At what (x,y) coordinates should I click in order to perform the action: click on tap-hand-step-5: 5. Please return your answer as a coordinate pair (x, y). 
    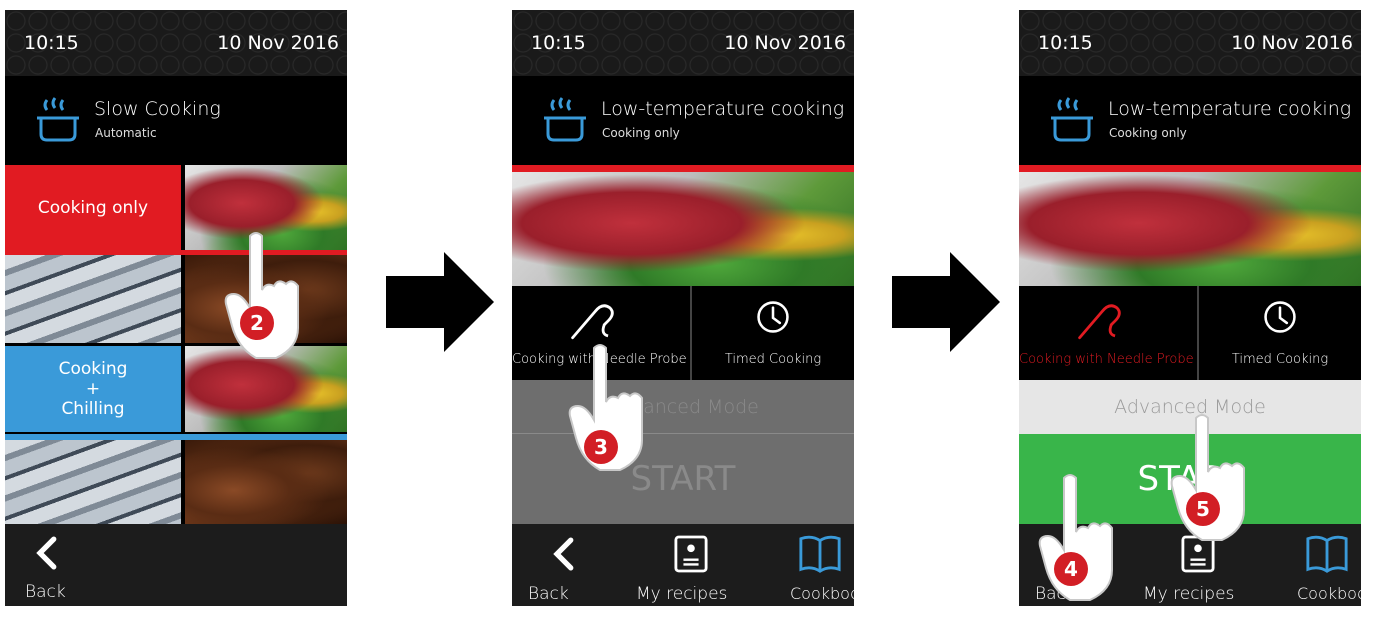
    Looking at the image, I should click on (1211, 480).